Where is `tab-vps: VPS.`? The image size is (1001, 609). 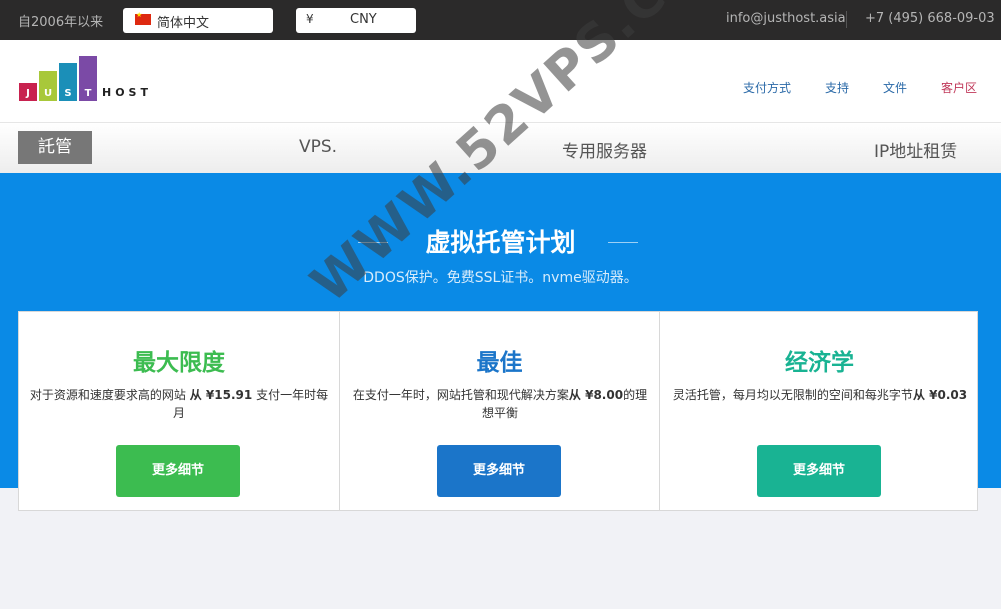 tab-vps: VPS. is located at coordinates (318, 147).